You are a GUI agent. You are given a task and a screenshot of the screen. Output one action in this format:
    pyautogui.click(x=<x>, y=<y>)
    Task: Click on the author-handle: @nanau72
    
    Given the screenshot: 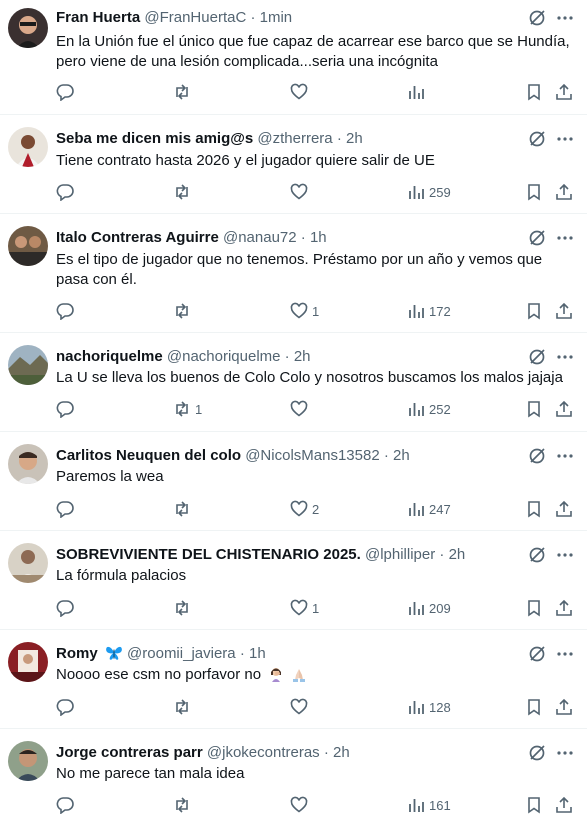 What is the action you would take?
    pyautogui.click(x=260, y=237)
    